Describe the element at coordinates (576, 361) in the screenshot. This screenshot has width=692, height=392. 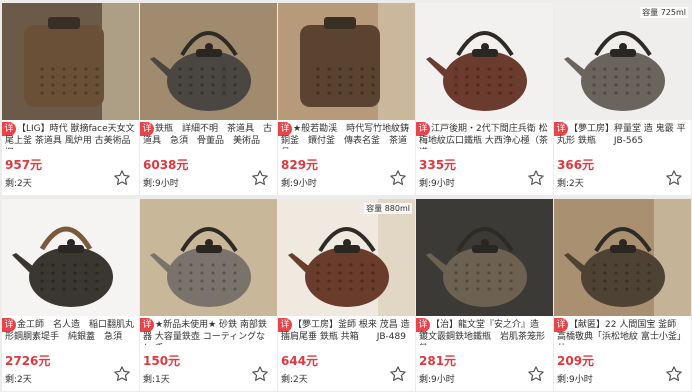
I see `listing-price: 209元` at that location.